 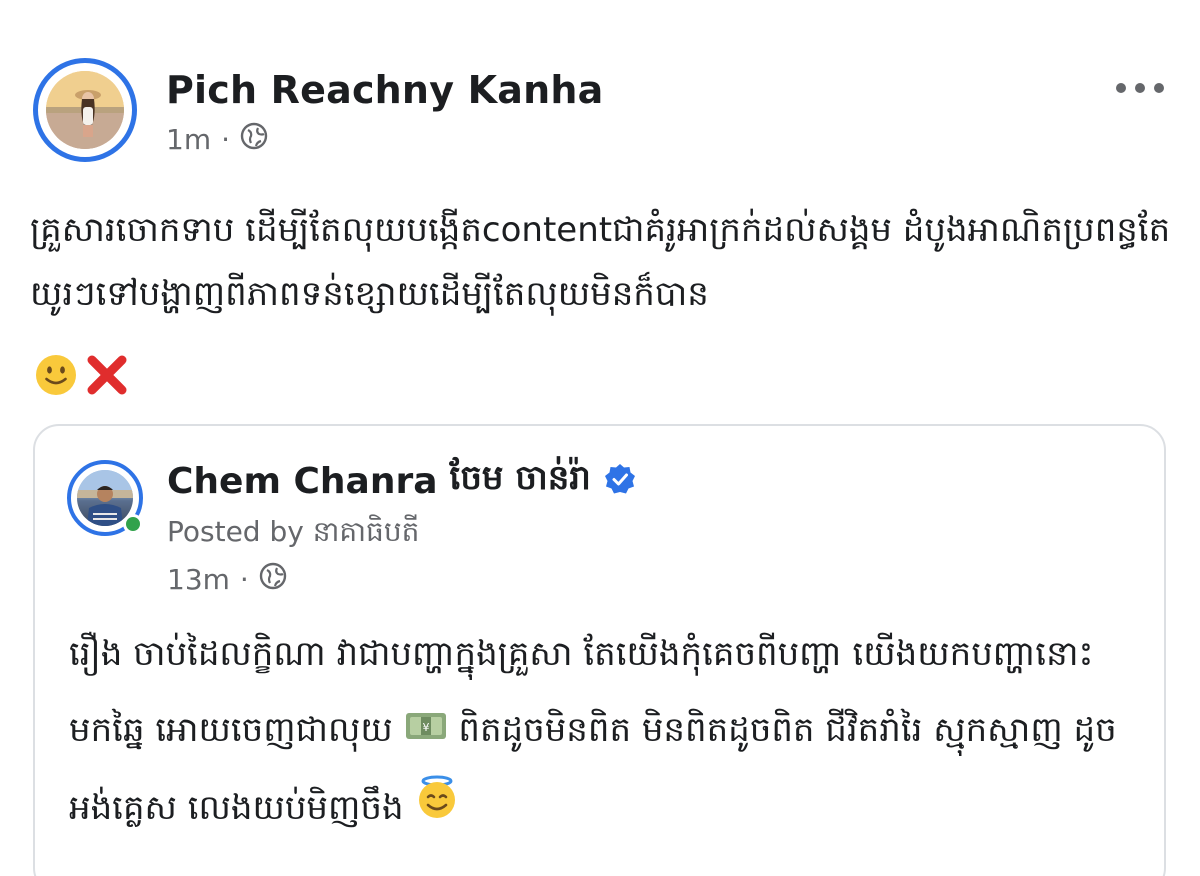 I want to click on avatar-photo, so click(x=85, y=110).